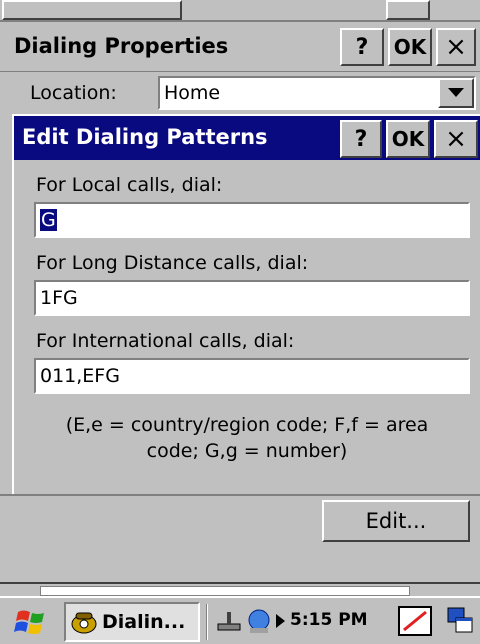 This screenshot has width=480, height=644. I want to click on taskbar: Dialin... 5:15 PM, so click(240, 620).